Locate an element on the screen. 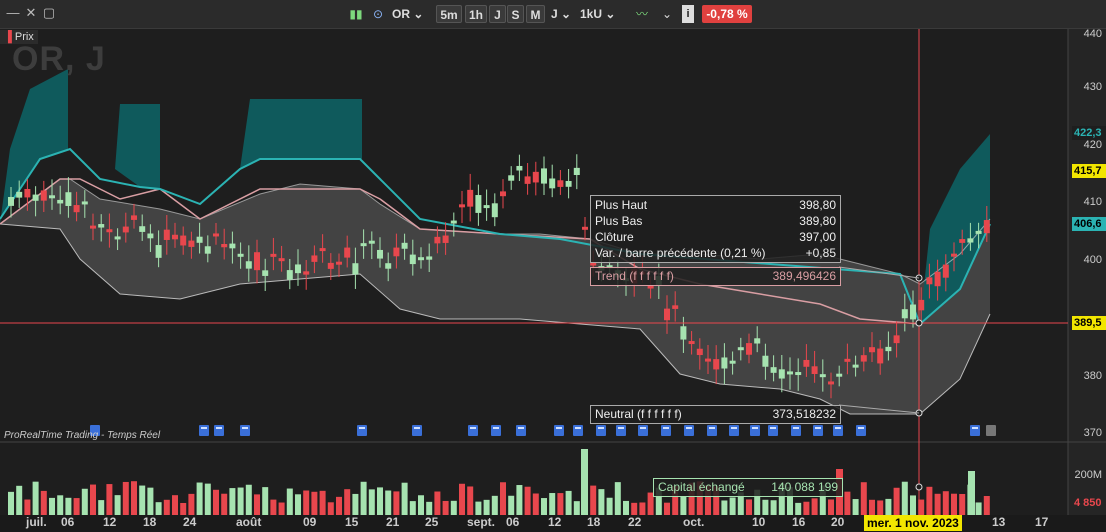  symbol-selector: OR ⌄ is located at coordinates (410, 14).